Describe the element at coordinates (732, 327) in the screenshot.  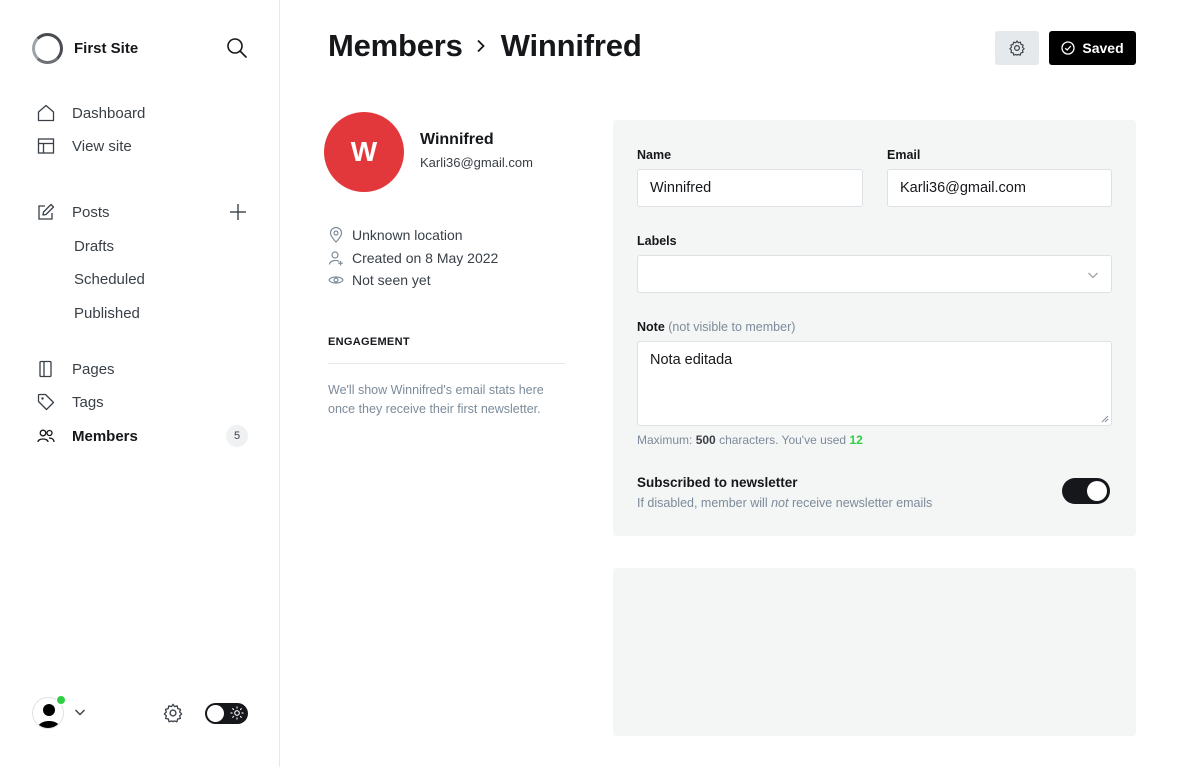
I see `note-label-muted: (not visible to member)` at that location.